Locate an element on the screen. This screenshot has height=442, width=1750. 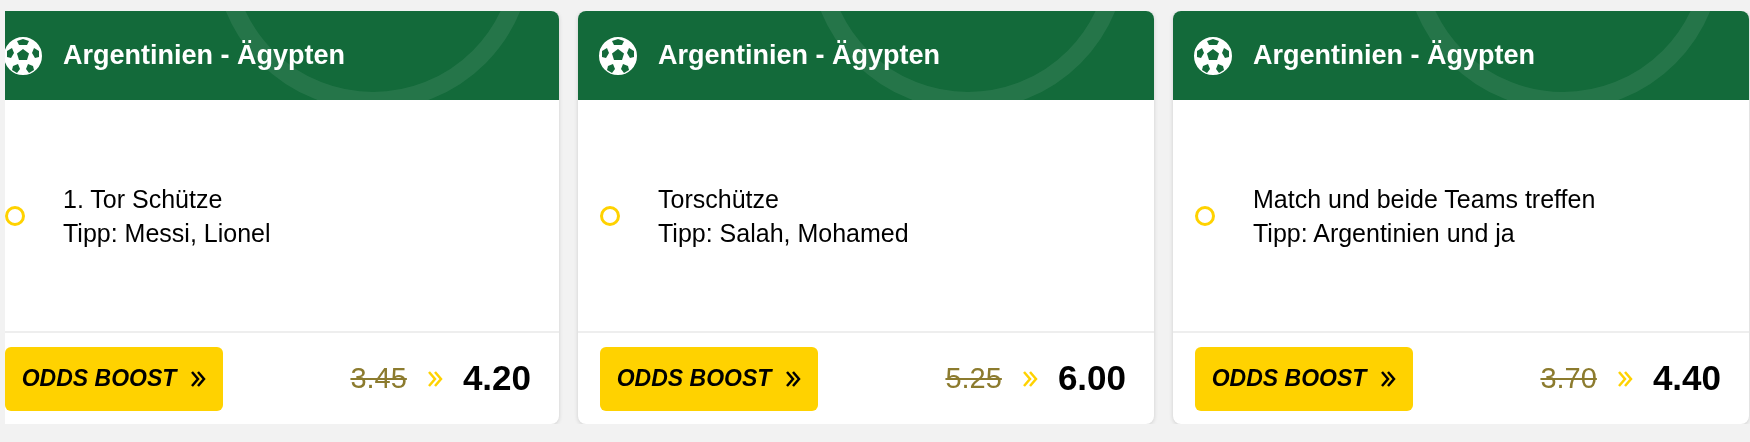
market-name: Torschütze is located at coordinates (719, 199).